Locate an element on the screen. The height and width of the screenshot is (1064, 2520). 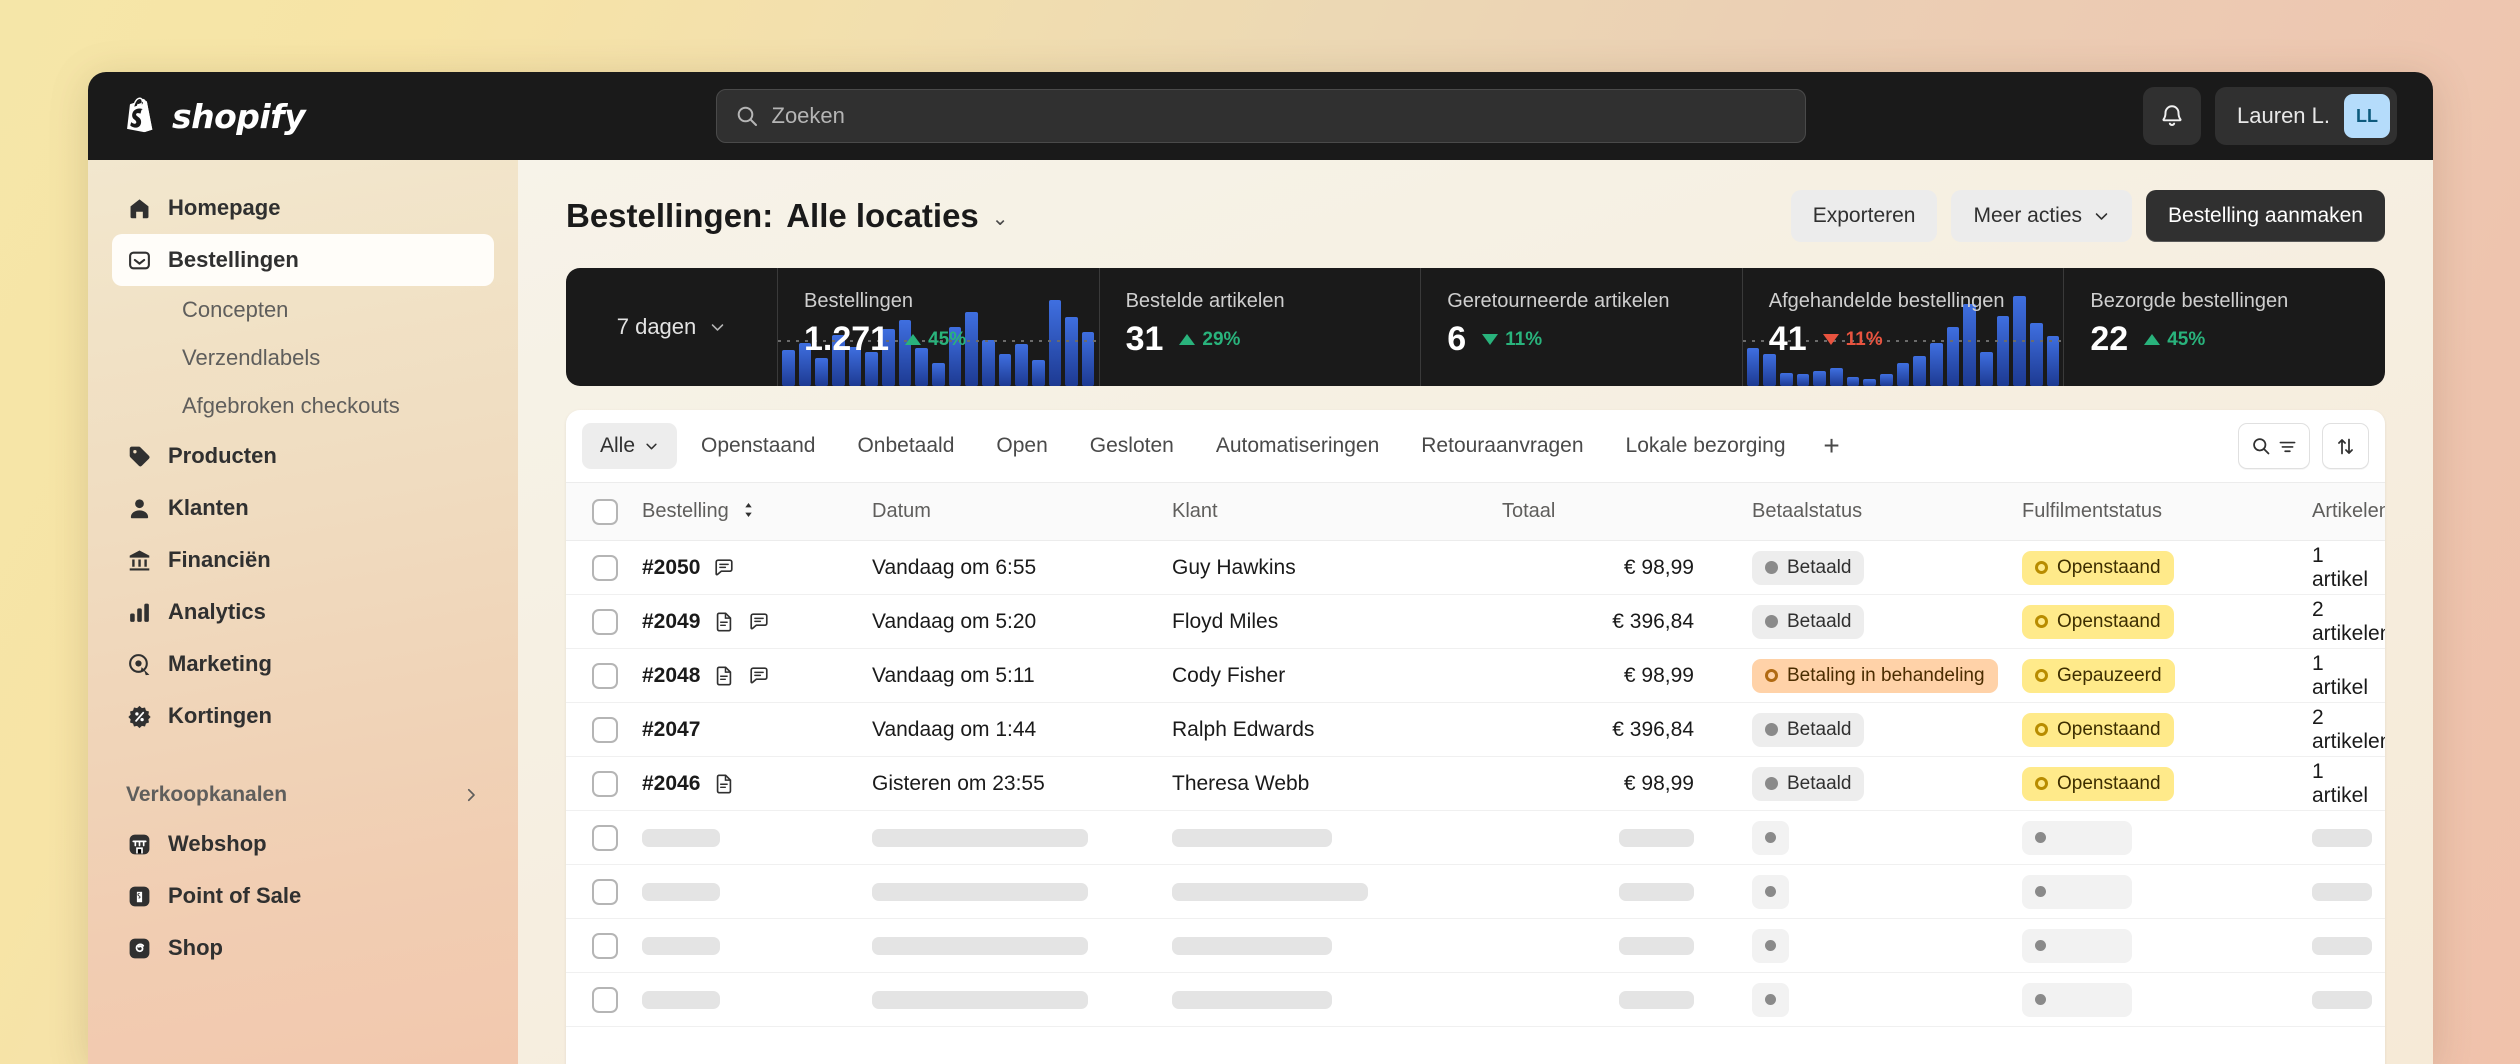
order-total: € 396,84 is located at coordinates (1627, 621).